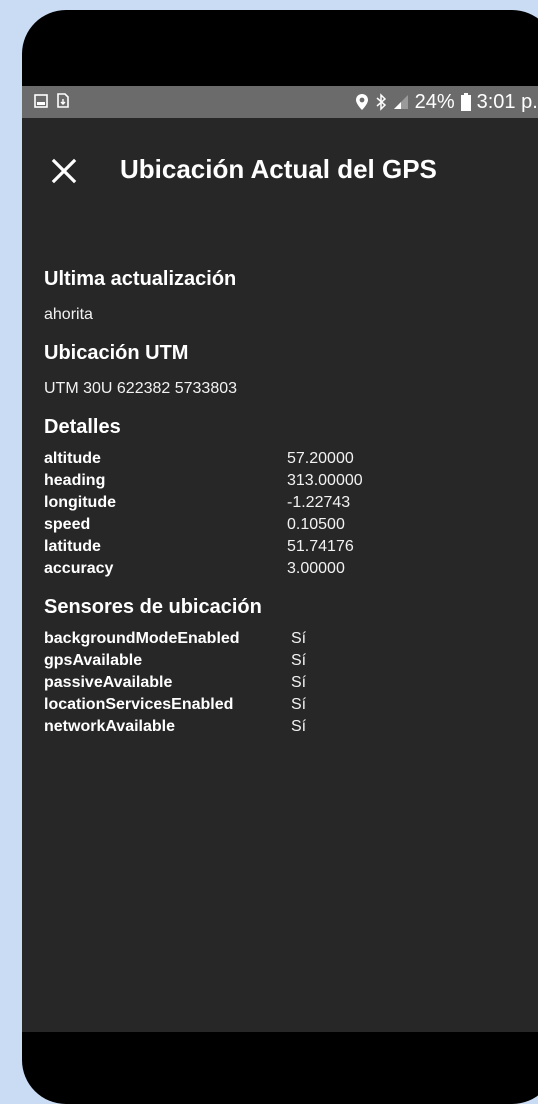 This screenshot has height=1104, width=538. I want to click on sensor-row: locationServicesEnabled Sí, so click(291, 705).